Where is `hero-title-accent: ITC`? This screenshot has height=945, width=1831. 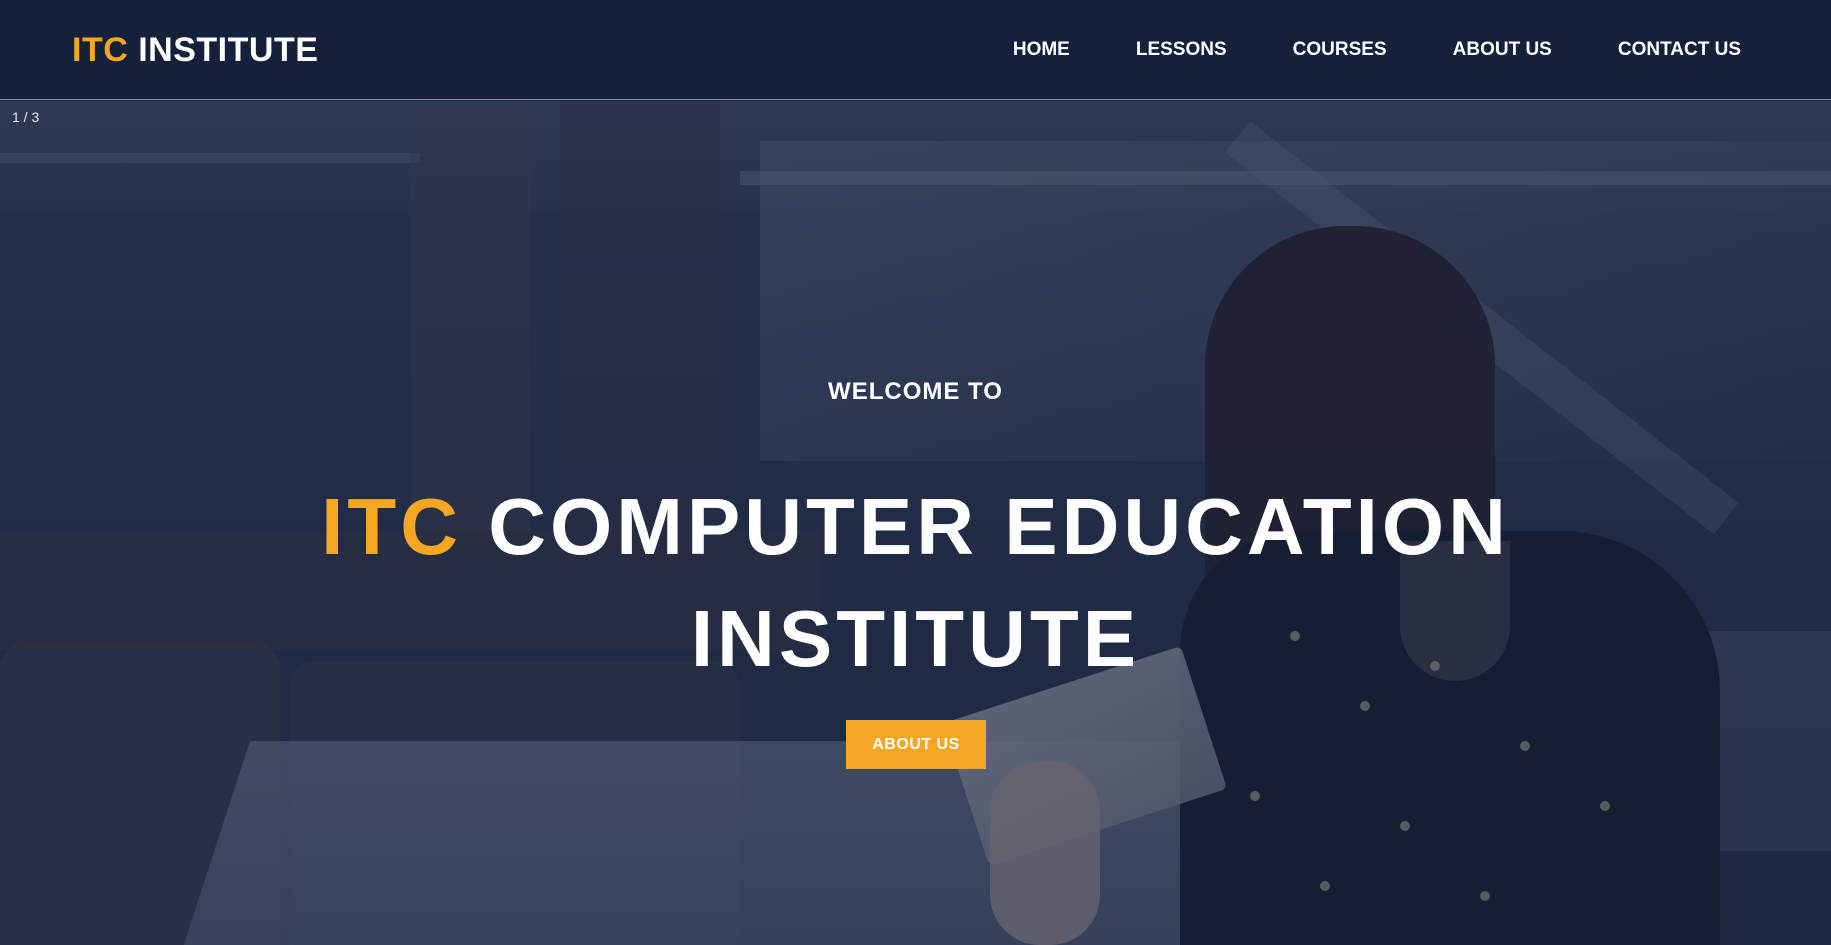
hero-title-accent: ITC is located at coordinates (392, 526).